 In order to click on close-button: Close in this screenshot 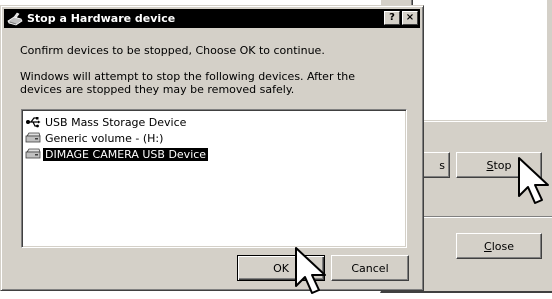, I will do `click(499, 246)`.